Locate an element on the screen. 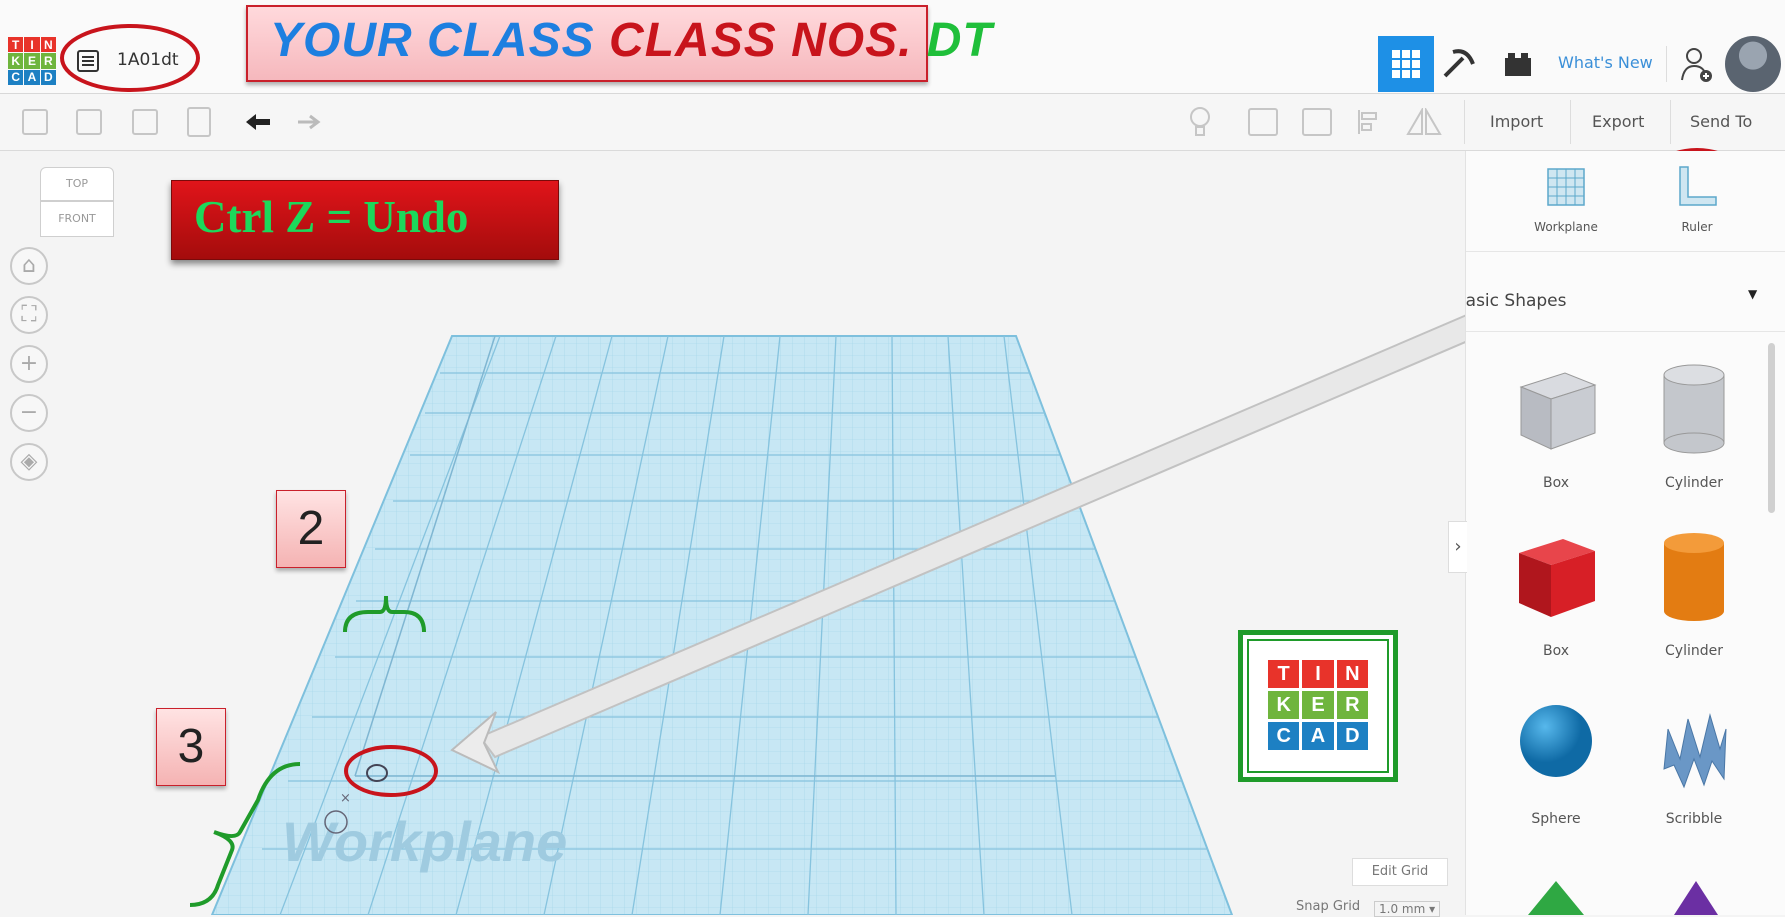 This screenshot has height=917, width=1785. shape-tile-scribble: Scribble is located at coordinates (1694, 762).